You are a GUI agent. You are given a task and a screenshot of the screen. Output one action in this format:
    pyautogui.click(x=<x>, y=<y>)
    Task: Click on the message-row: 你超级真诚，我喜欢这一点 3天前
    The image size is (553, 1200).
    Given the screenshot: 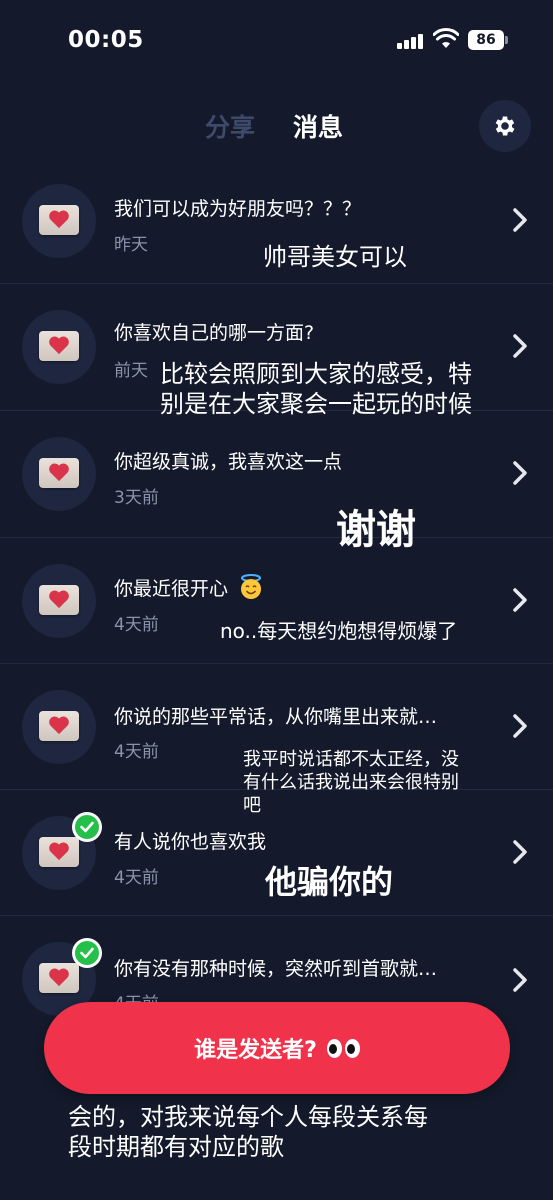 What is the action you would take?
    pyautogui.click(x=276, y=474)
    